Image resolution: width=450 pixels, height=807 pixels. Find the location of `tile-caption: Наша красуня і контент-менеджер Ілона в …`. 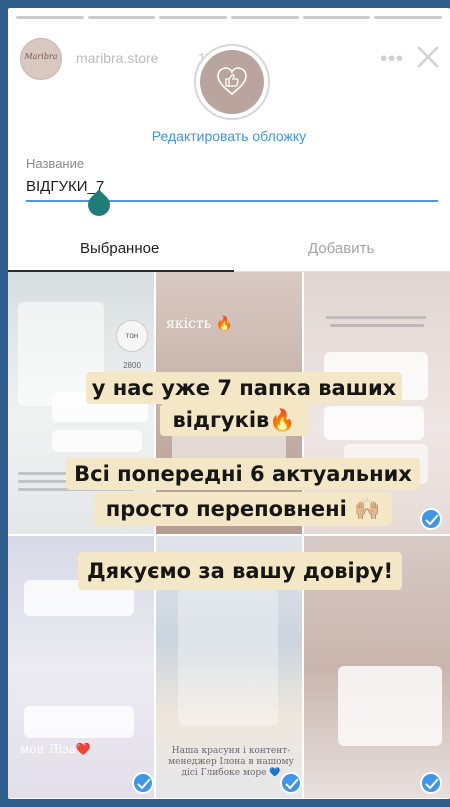

tile-caption: Наша красуня і контент-менеджер Ілона в … is located at coordinates (231, 762).